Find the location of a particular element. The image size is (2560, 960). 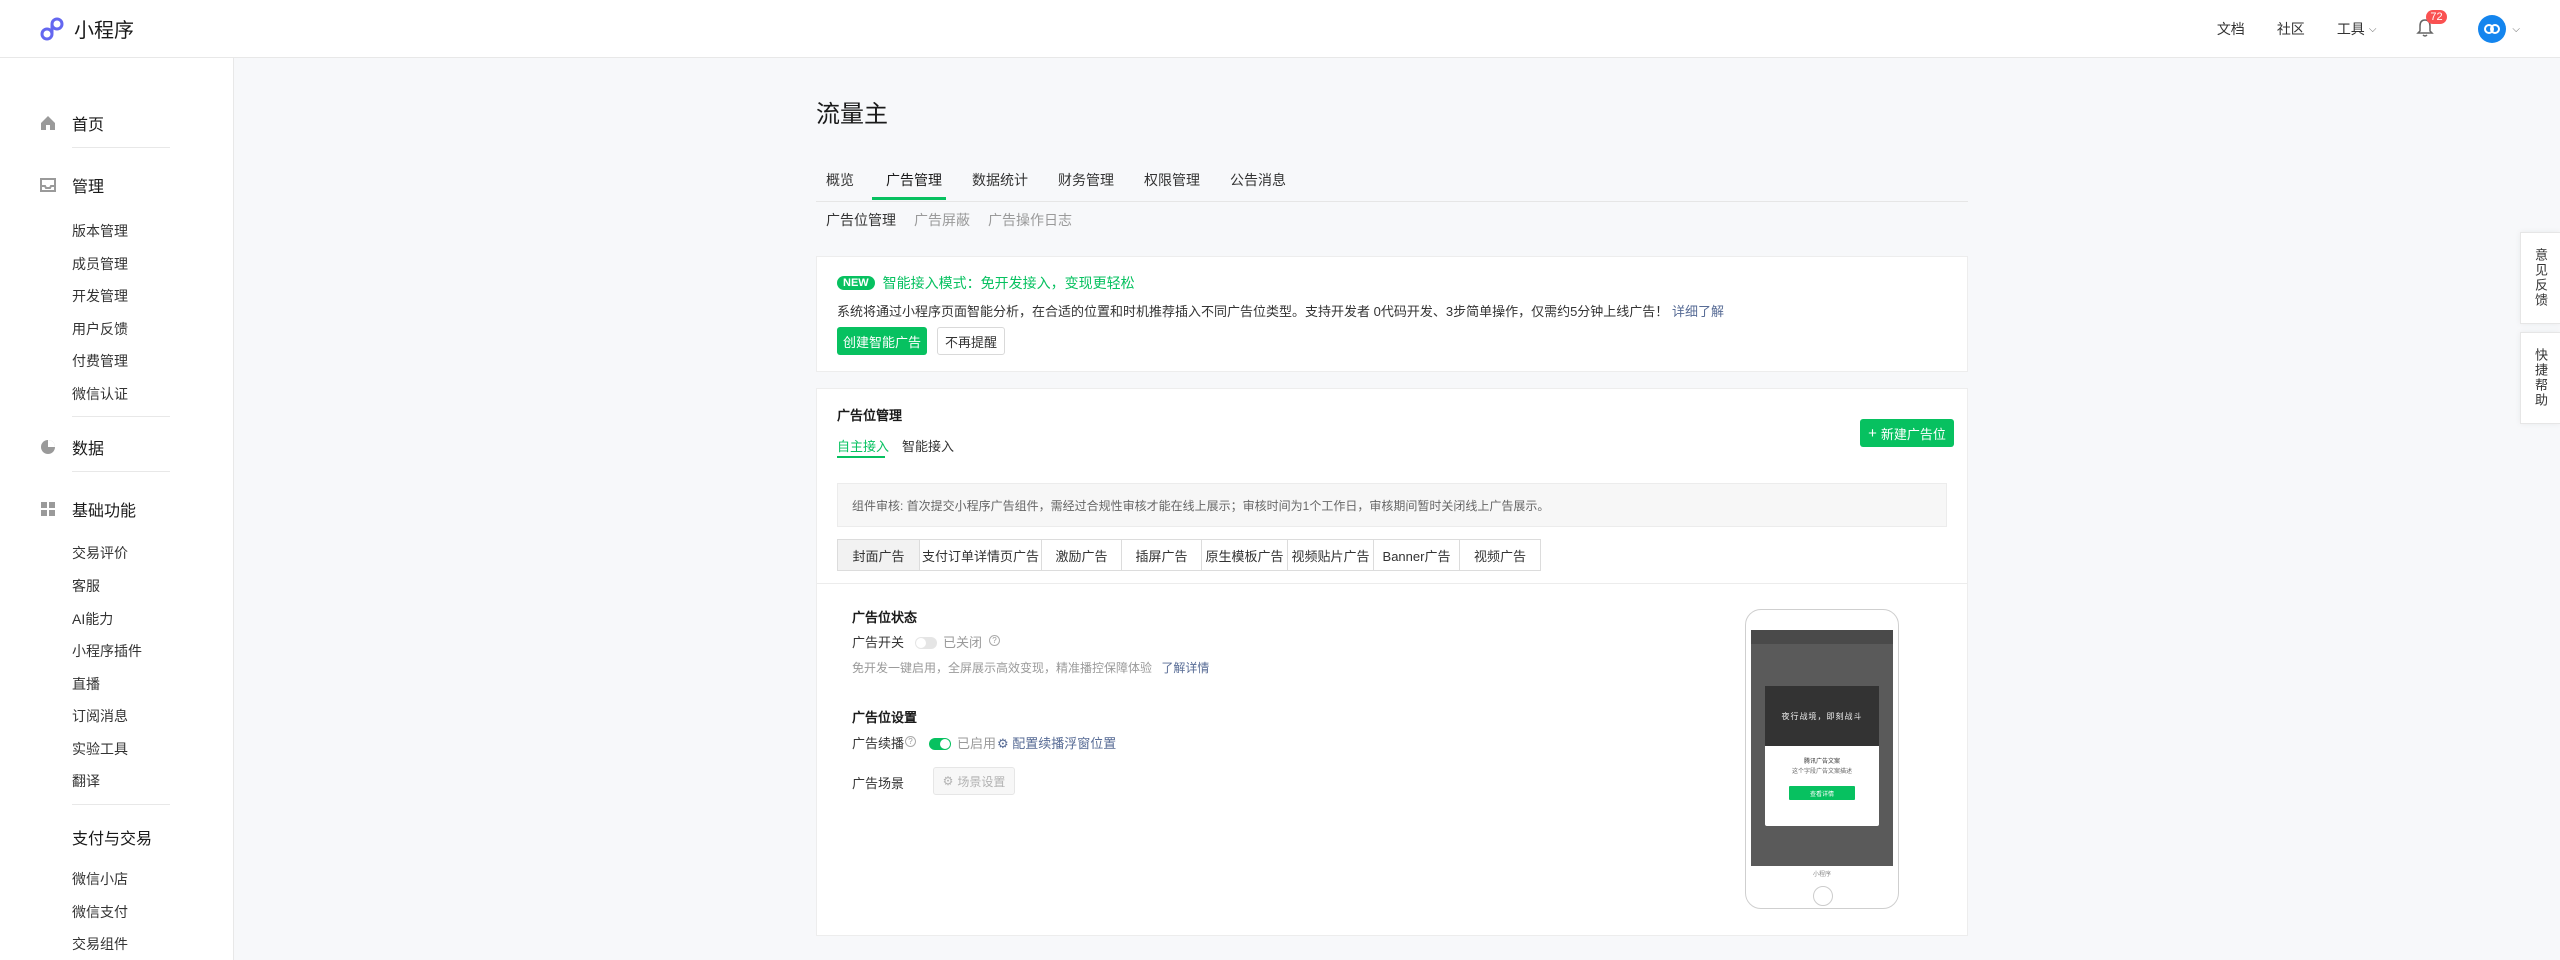

chevron-down-icon: ⌵ is located at coordinates (2372, 29).